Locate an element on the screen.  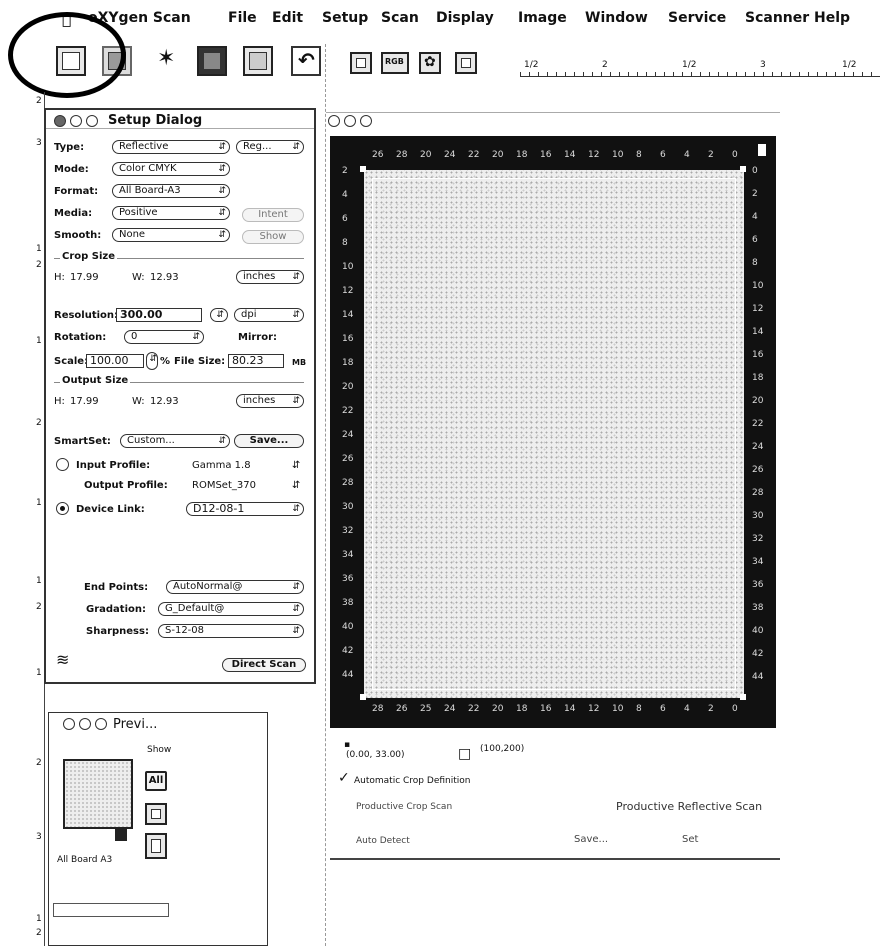
device-link-radio is located at coordinates (62, 508).